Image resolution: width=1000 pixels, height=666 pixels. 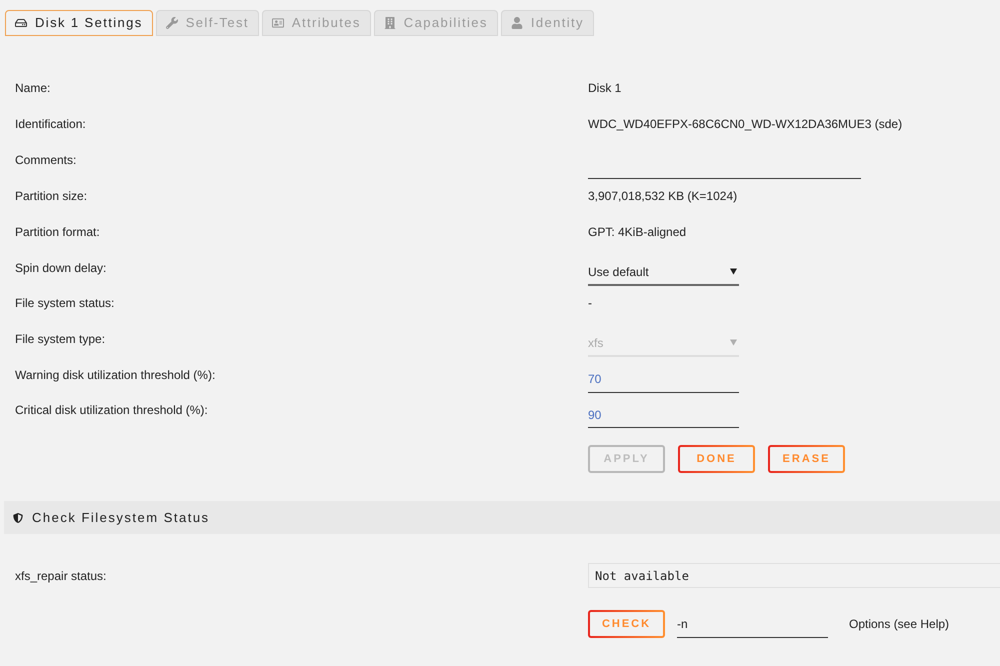 I want to click on hard-drive-icon, so click(x=21, y=23).